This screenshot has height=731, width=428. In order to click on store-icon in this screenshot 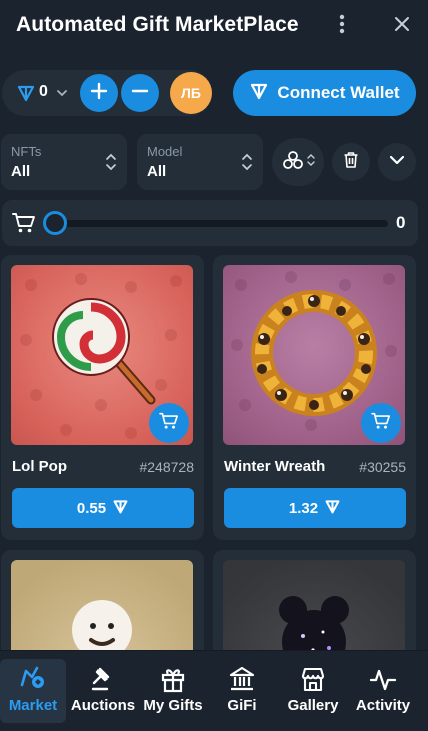, I will do `click(313, 676)`.